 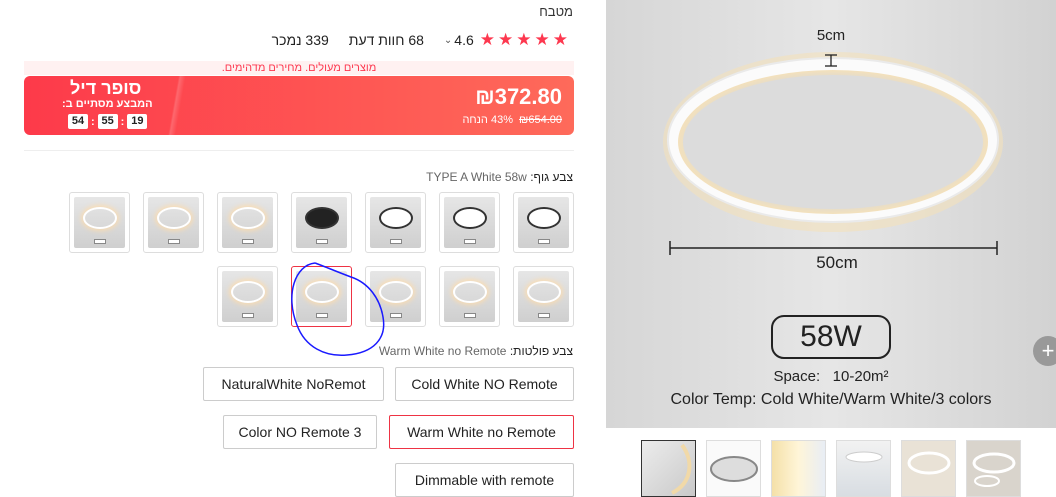 What do you see at coordinates (299, 150) in the screenshot?
I see `divider` at bounding box center [299, 150].